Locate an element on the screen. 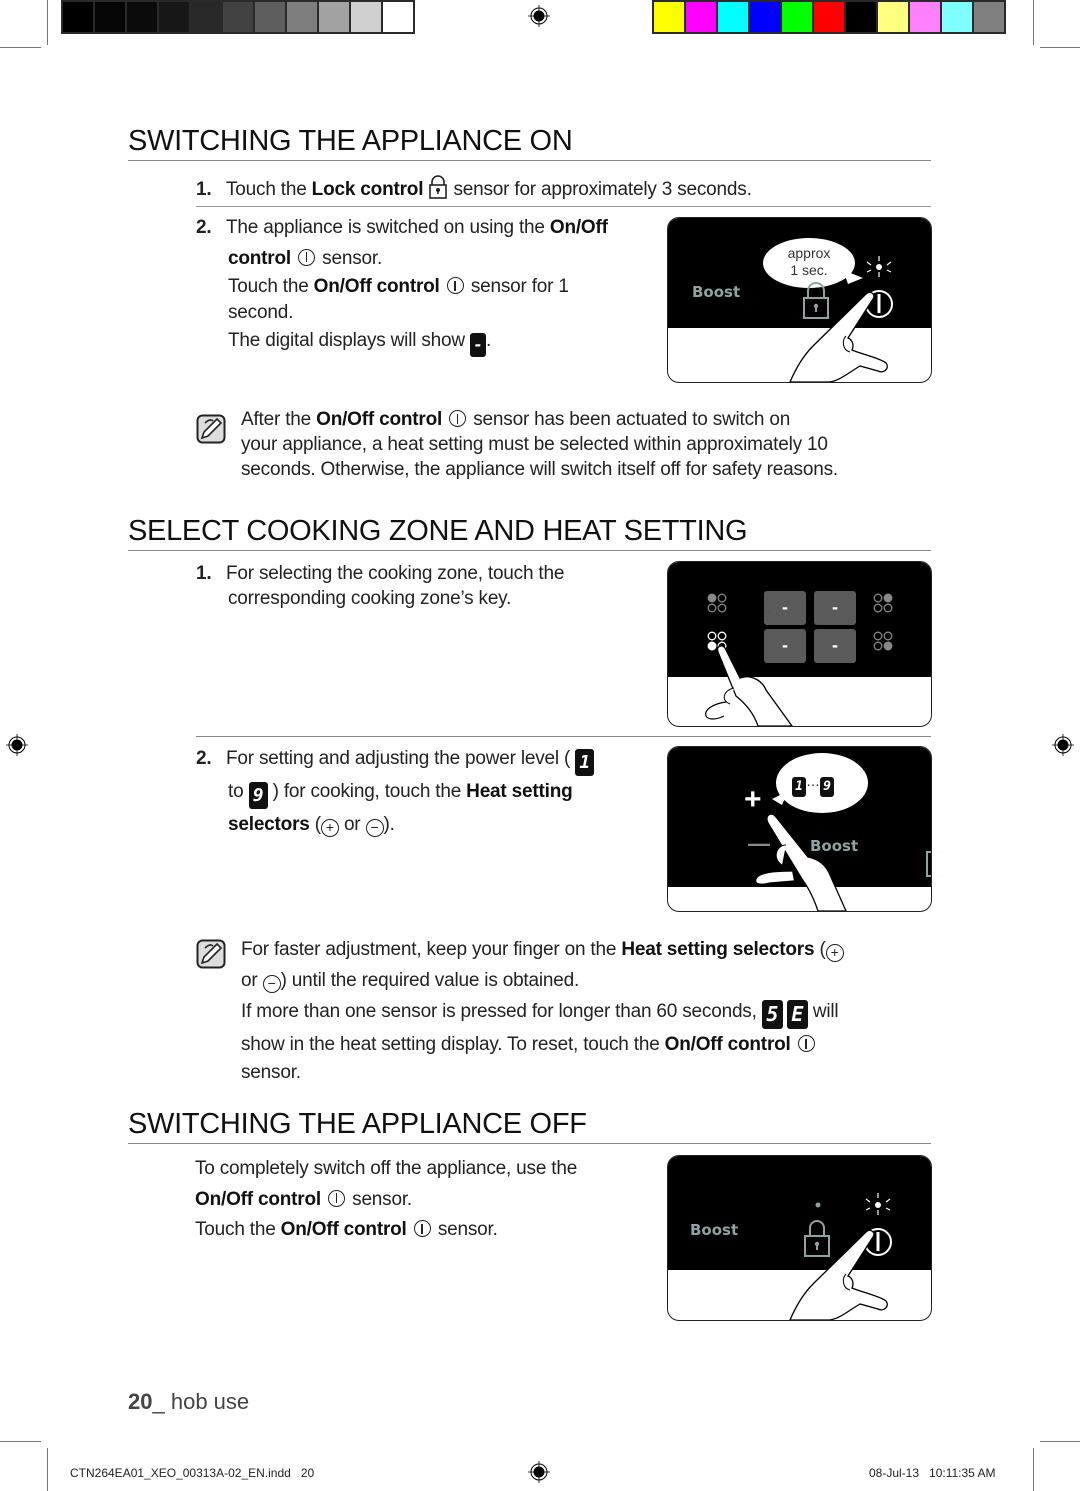 This screenshot has height=1491, width=1080. lock-icon is located at coordinates (438, 187).